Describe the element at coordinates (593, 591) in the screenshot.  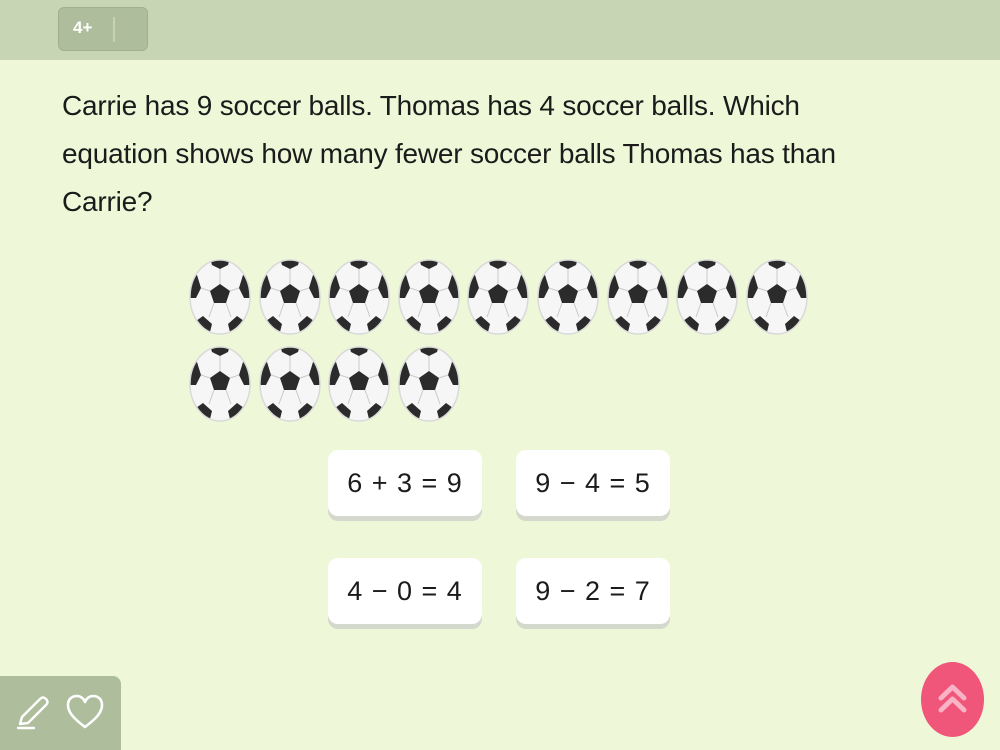
I see `answer-choice-4: 9 − 2 = 7` at that location.